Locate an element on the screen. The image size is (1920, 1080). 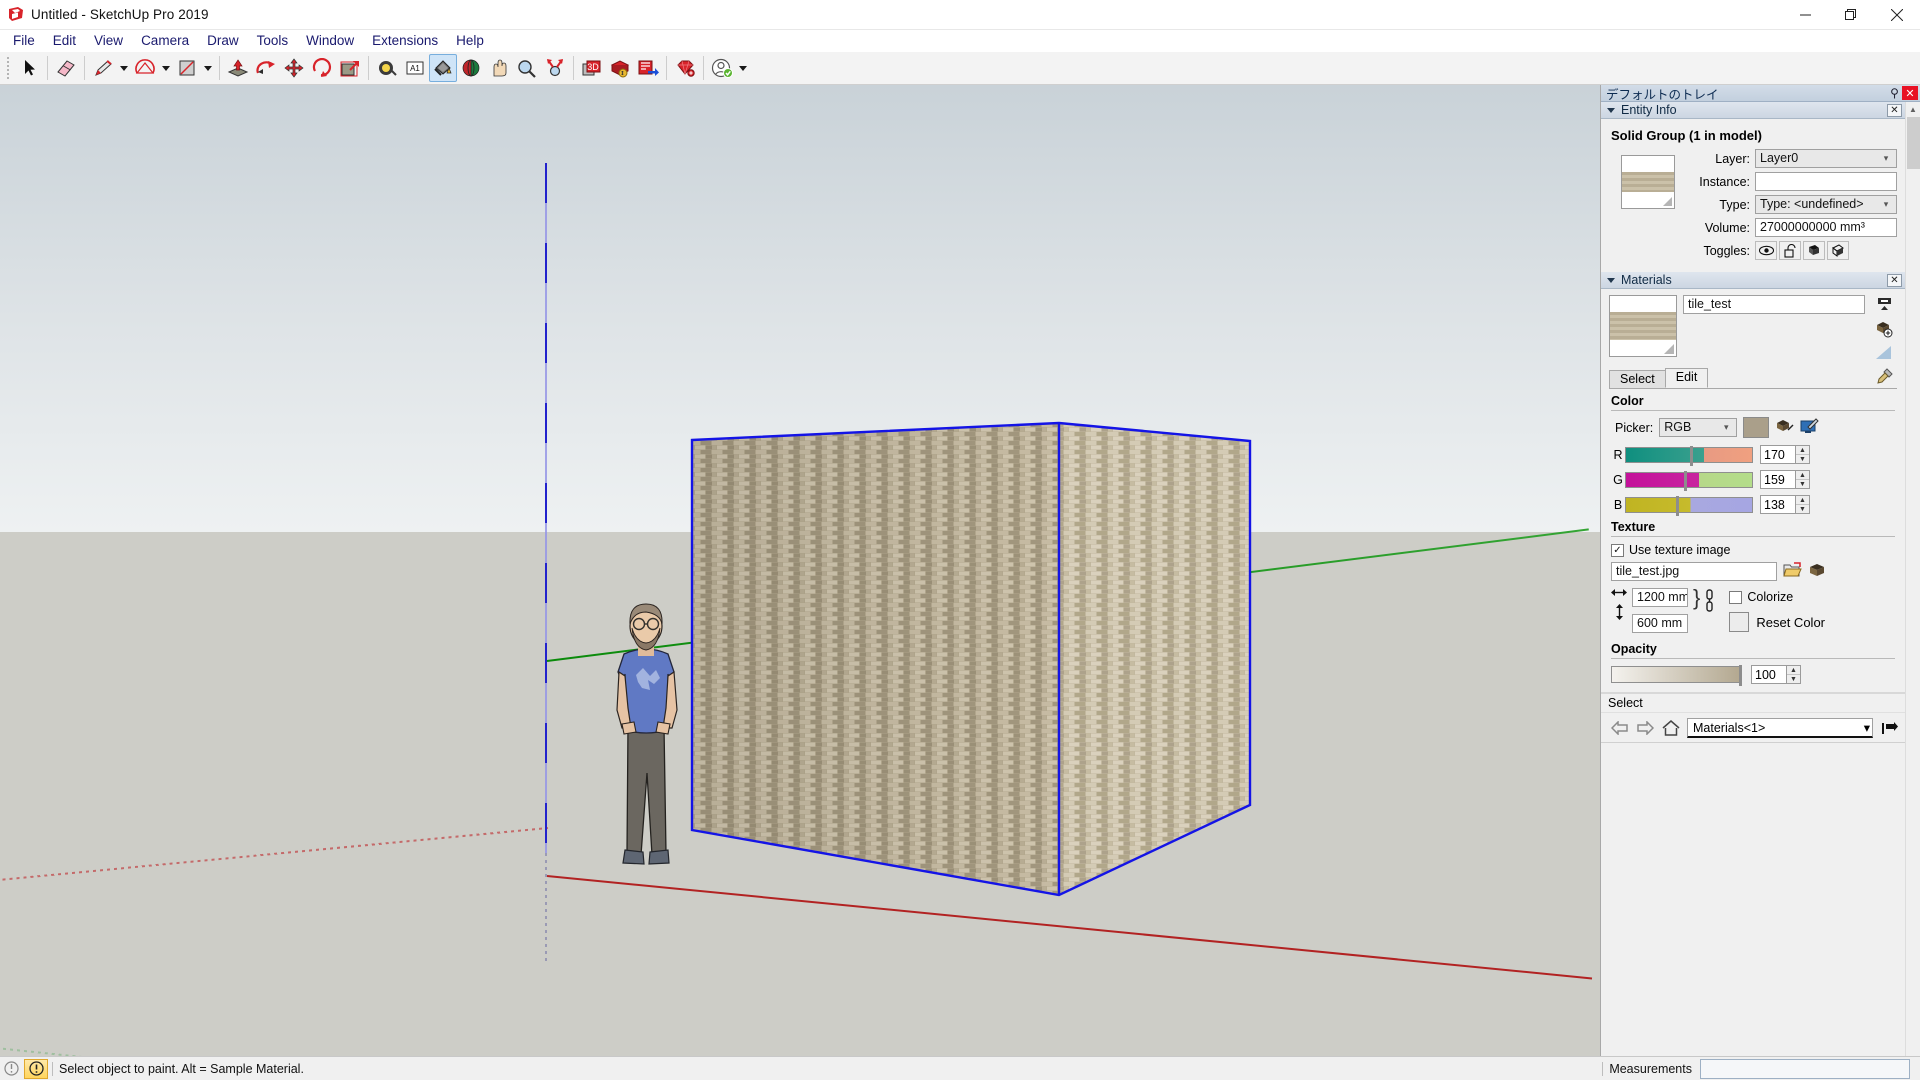
tray-close-icon: ✕ is located at coordinates (1910, 93).